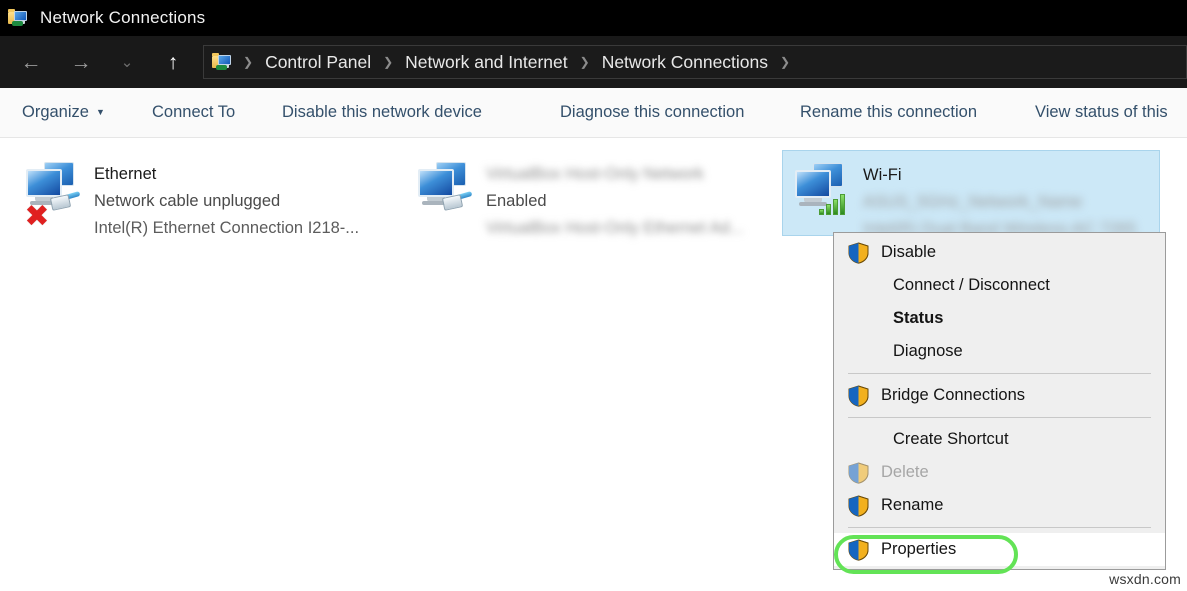 This screenshot has width=1187, height=591. Describe the element at coordinates (928, 351) in the screenshot. I see `menu-item-label: Diagnose` at that location.